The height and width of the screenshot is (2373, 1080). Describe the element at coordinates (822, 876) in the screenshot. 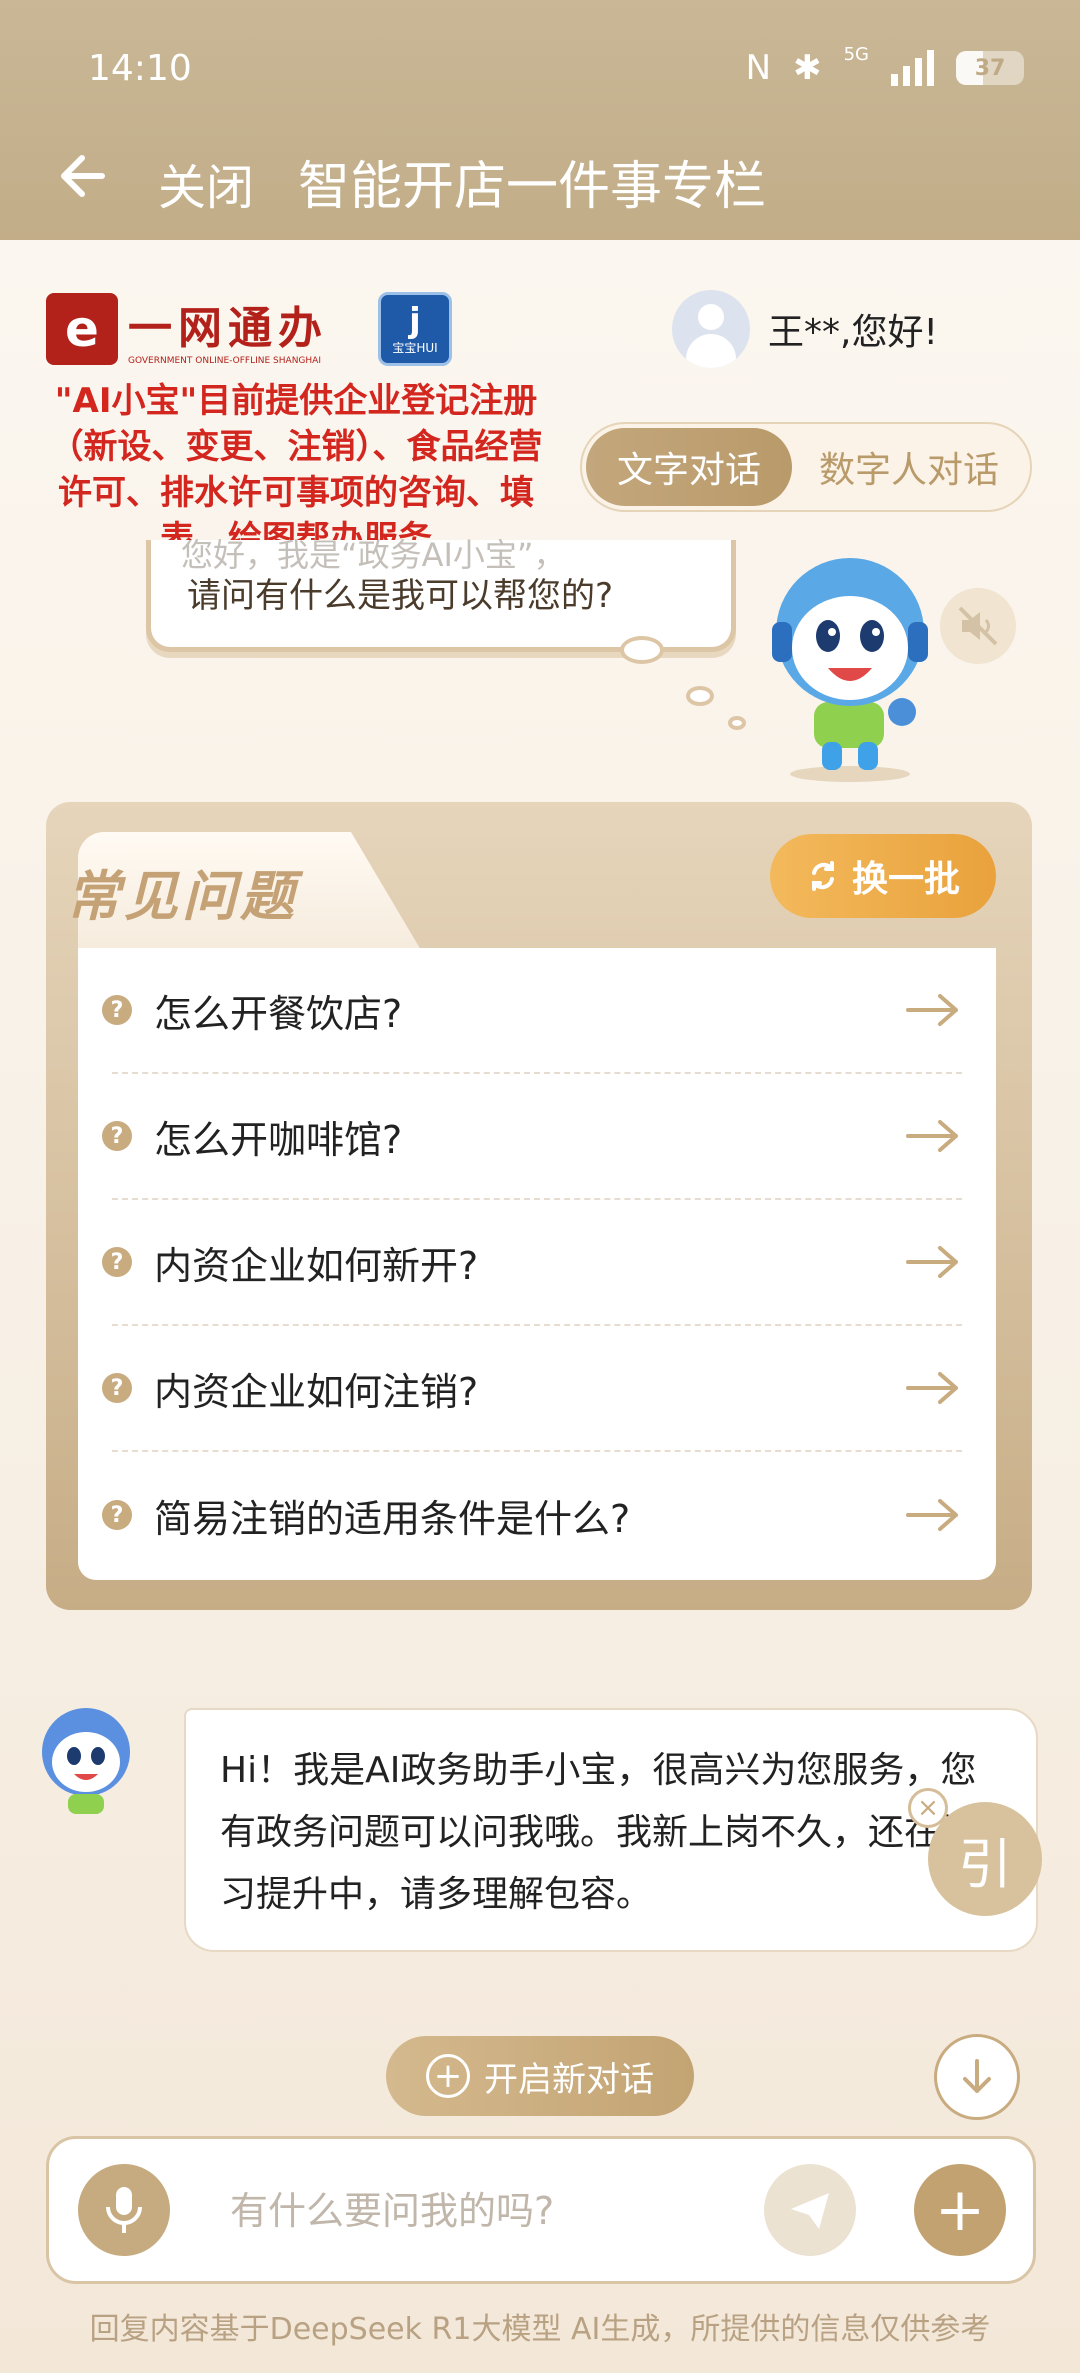

I see `refresh-icon` at that location.